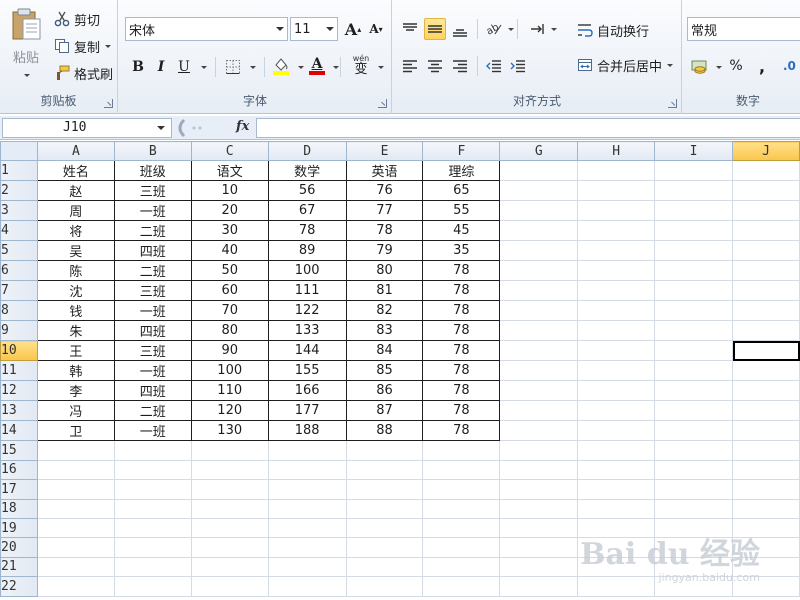  Describe the element at coordinates (616, 411) in the screenshot. I see `cell-h13` at that location.